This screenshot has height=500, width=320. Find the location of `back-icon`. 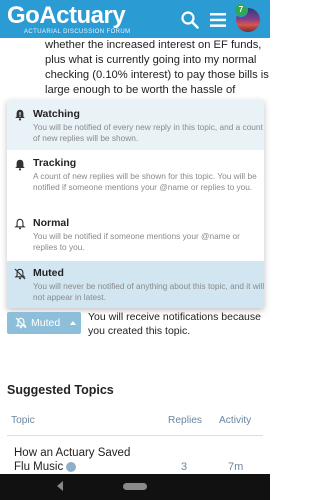

back-icon is located at coordinates (60, 486).